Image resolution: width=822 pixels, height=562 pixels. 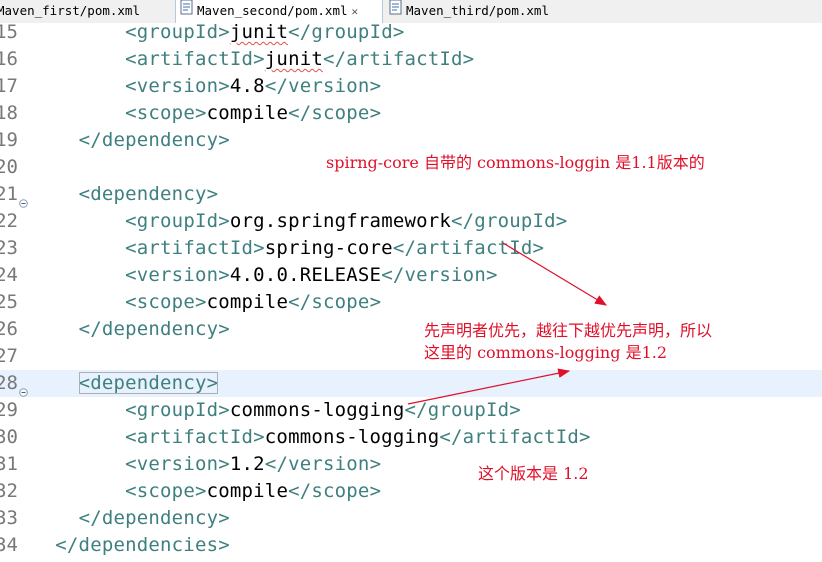 I want to click on code-line: 24 <version>4.0.0.RELEASE</version>, so click(x=411, y=275).